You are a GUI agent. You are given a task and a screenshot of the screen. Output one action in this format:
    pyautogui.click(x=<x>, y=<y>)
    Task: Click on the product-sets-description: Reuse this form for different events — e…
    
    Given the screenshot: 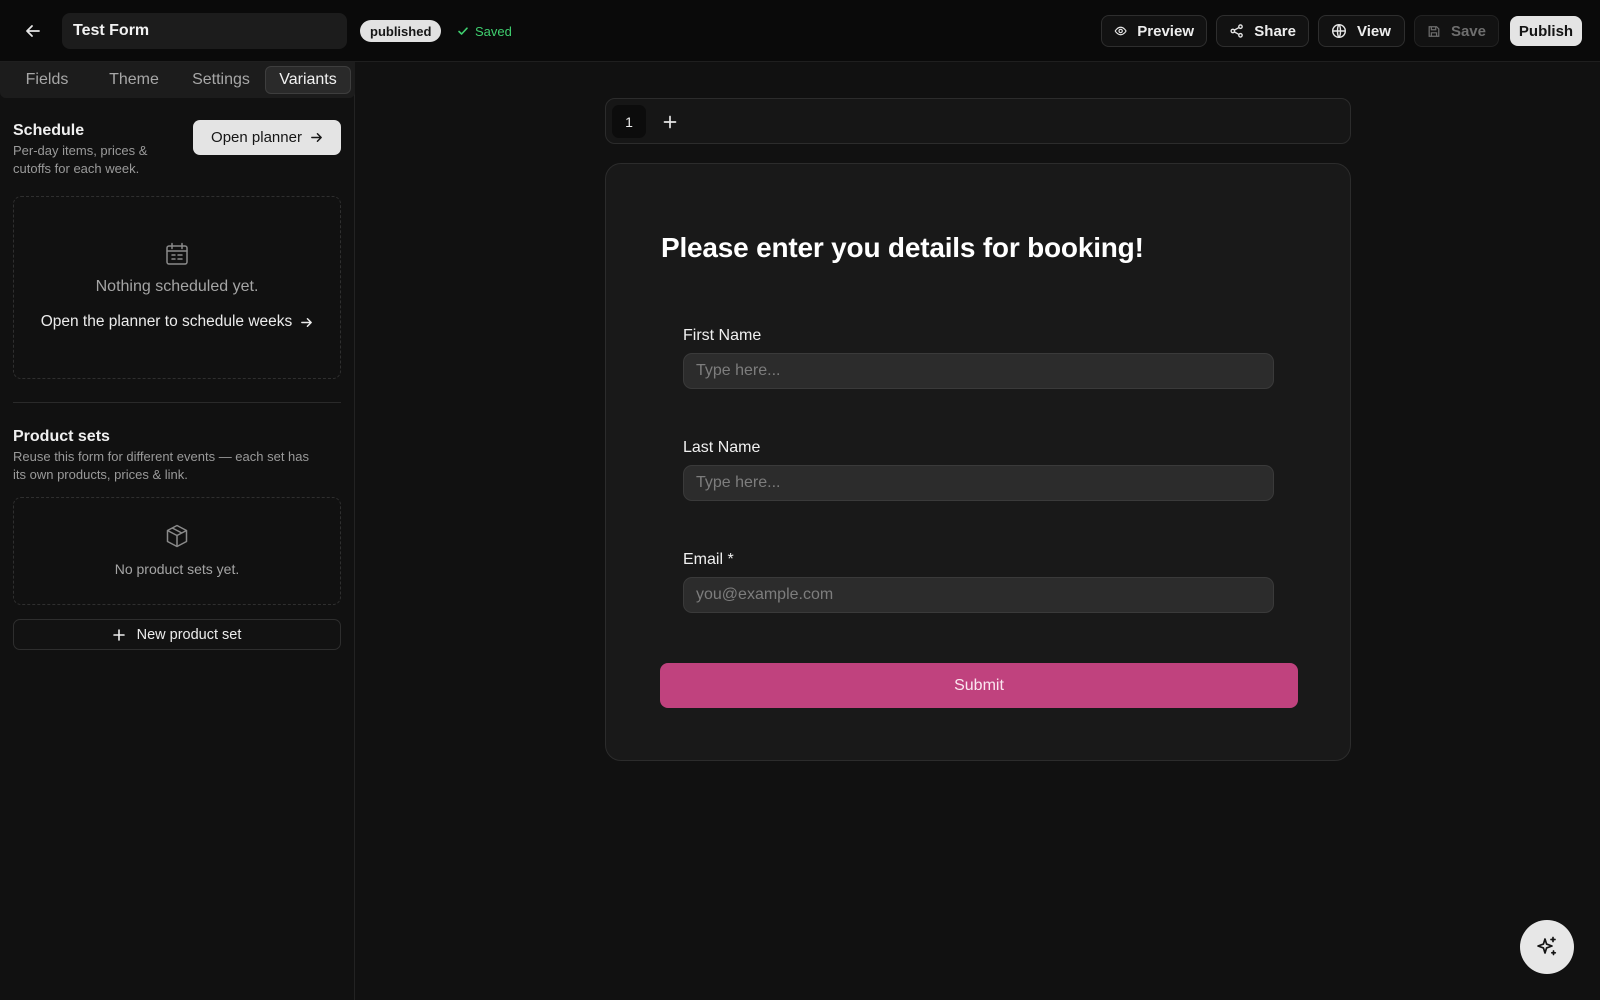 What is the action you would take?
    pyautogui.click(x=161, y=465)
    